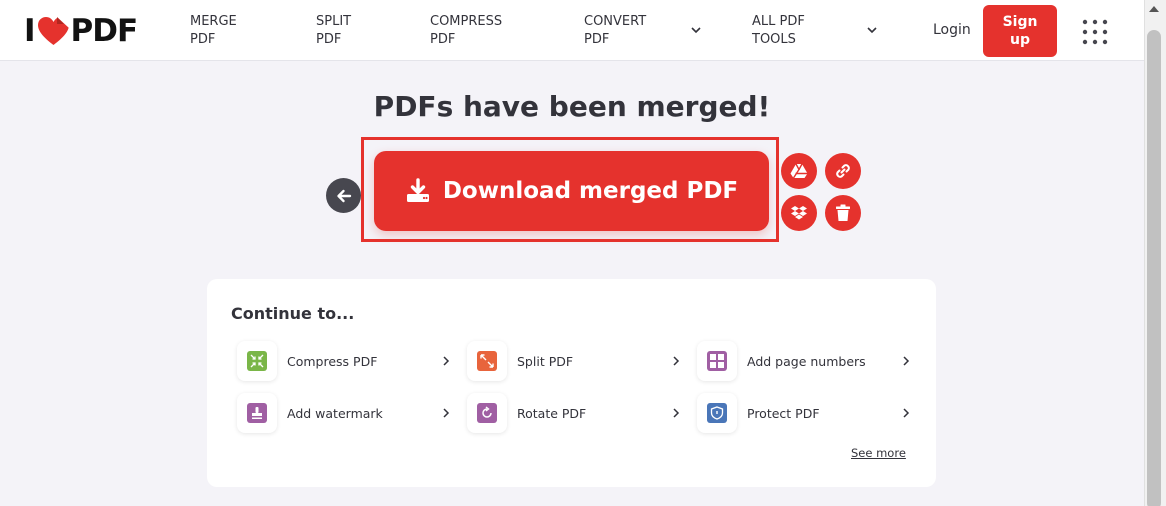  I want to click on delete-button, so click(843, 213).